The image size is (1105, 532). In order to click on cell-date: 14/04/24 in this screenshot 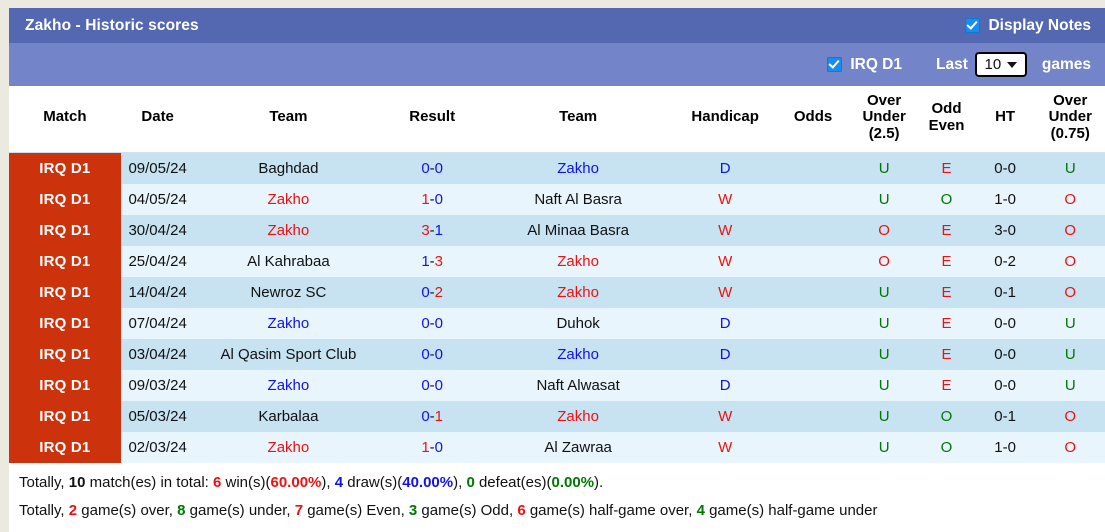, I will do `click(157, 292)`.